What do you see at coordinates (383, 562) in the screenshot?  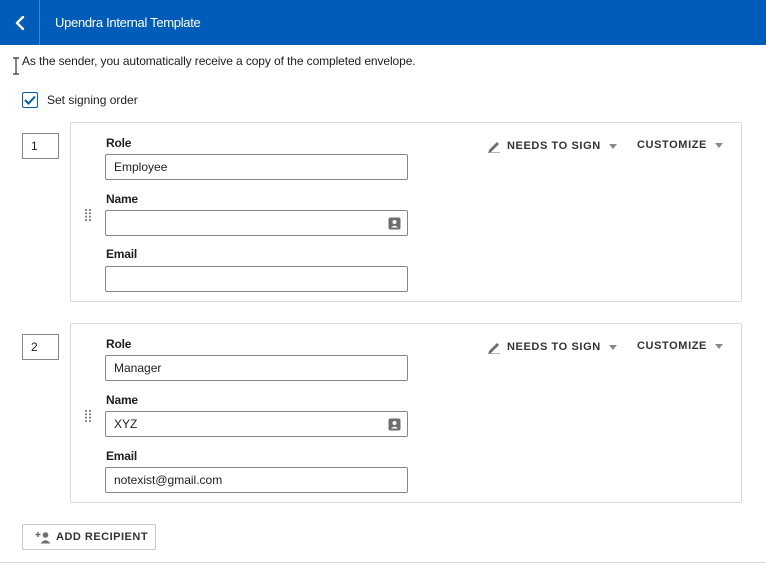 I see `divider` at bounding box center [383, 562].